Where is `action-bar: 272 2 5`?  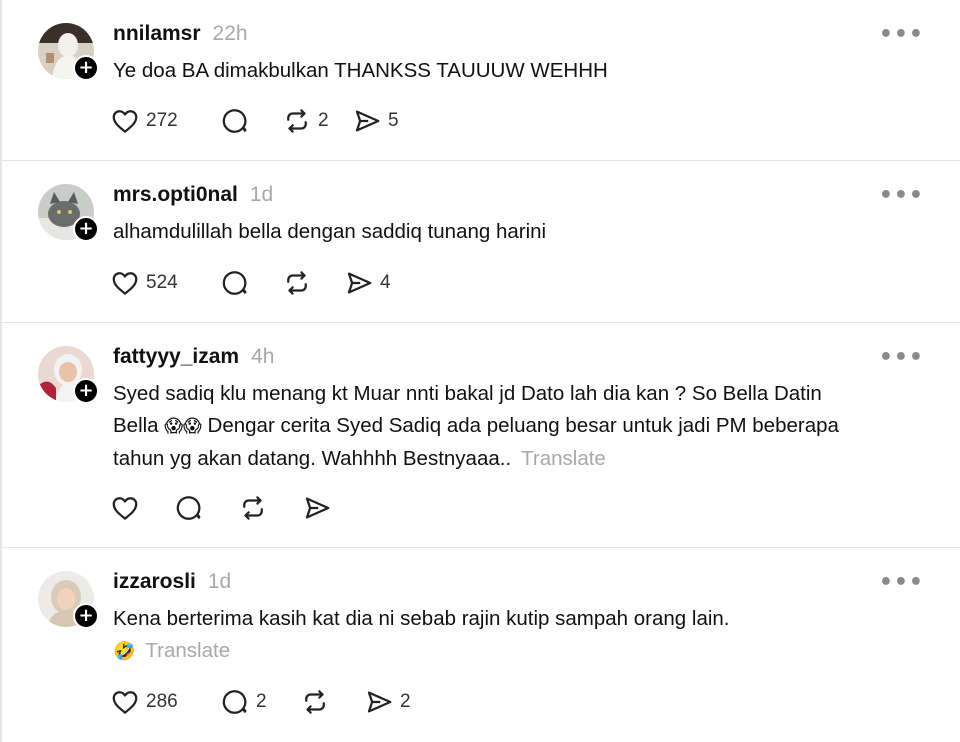 action-bar: 272 2 5 is located at coordinates (261, 121).